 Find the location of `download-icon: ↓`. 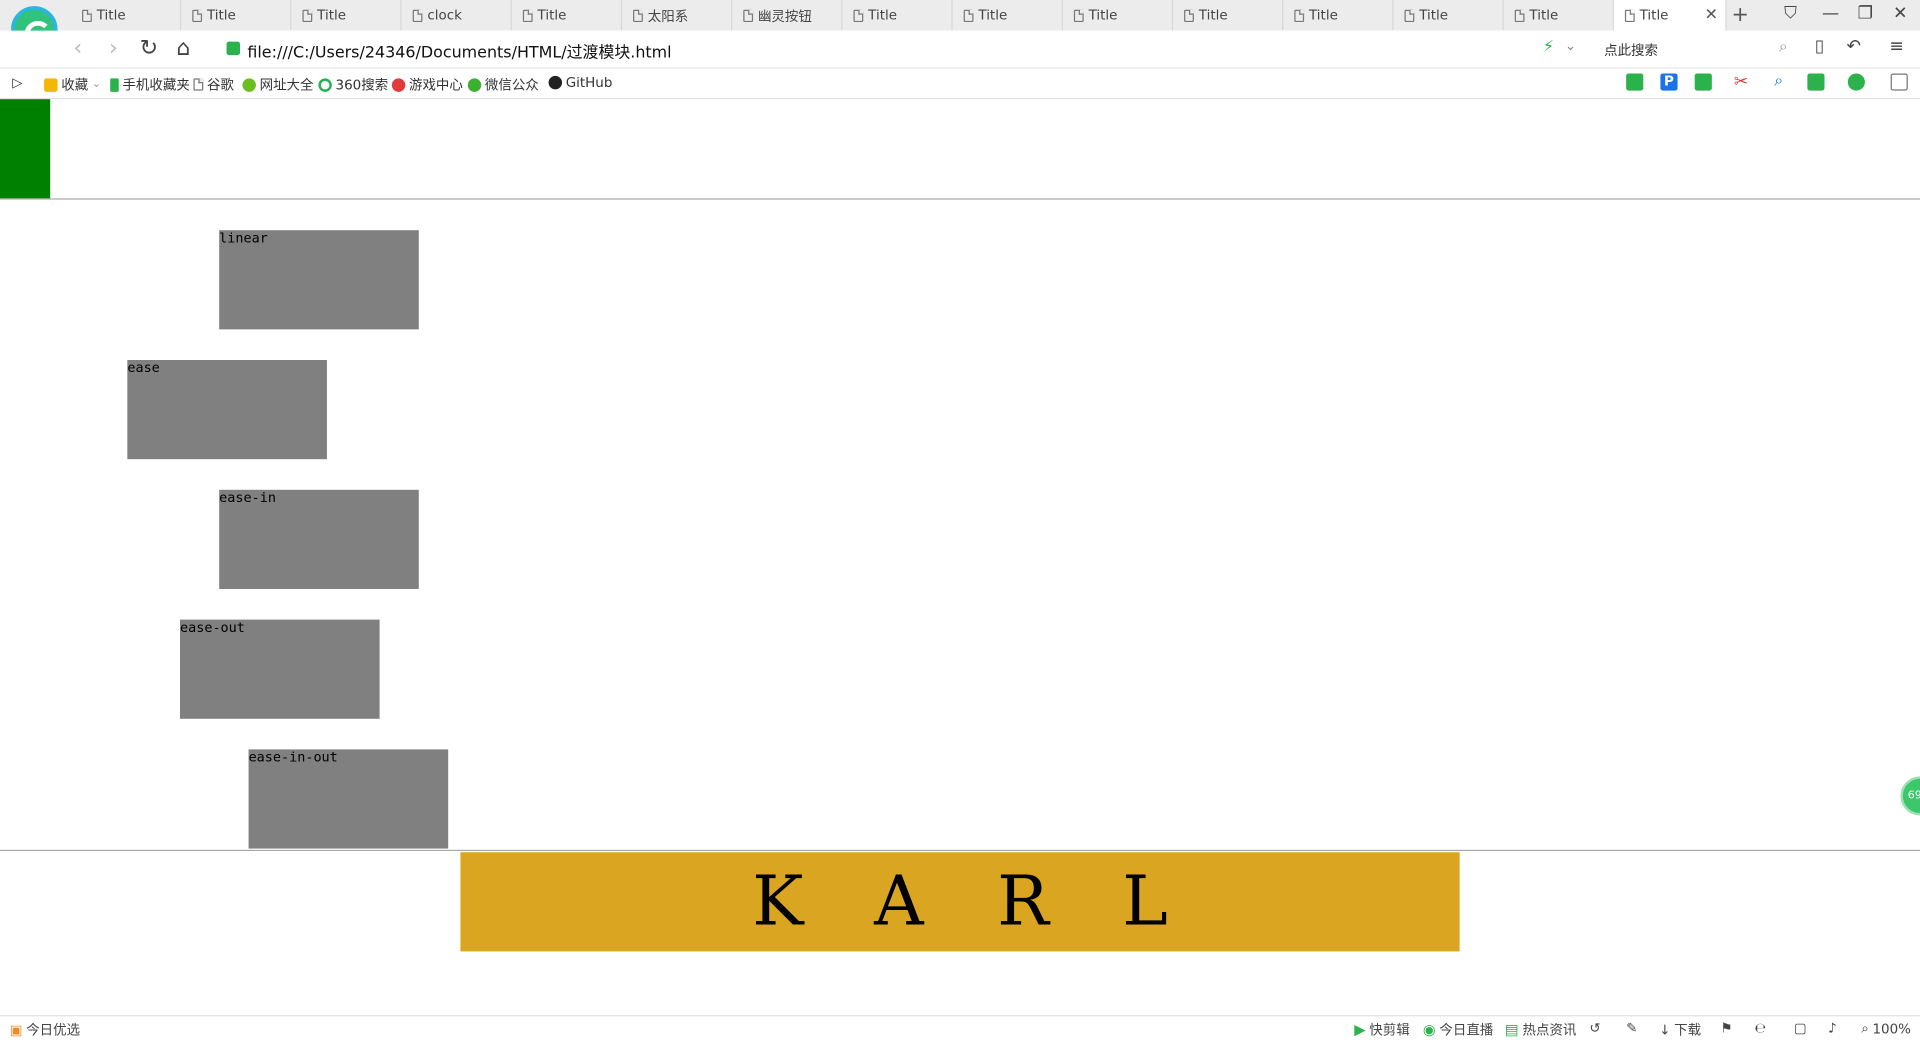

download-icon: ↓ is located at coordinates (1665, 1029).